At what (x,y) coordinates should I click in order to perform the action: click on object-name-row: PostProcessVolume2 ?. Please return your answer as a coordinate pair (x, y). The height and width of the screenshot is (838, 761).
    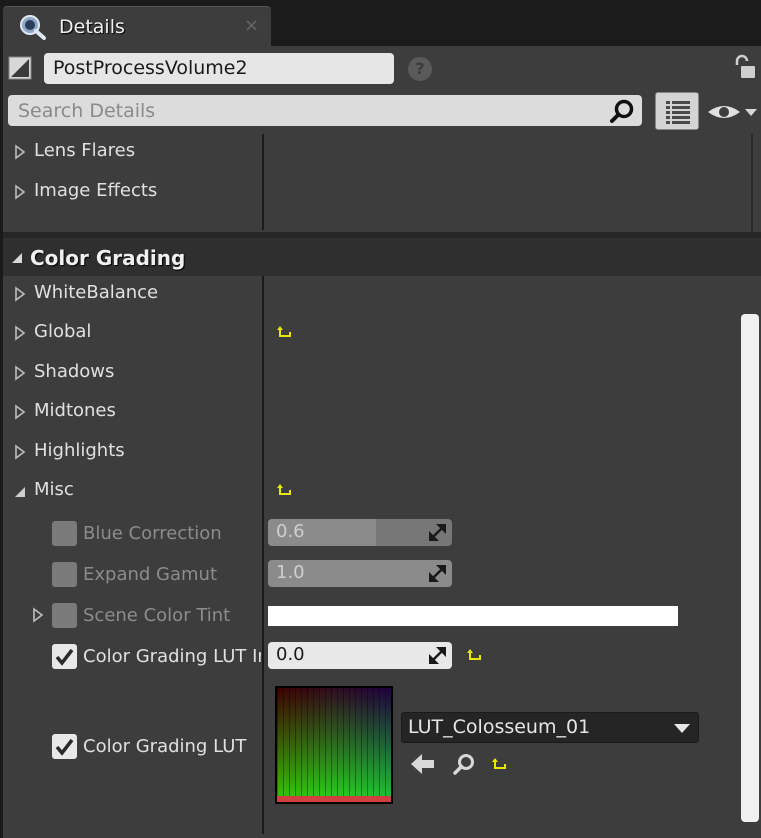
    Looking at the image, I should click on (382, 69).